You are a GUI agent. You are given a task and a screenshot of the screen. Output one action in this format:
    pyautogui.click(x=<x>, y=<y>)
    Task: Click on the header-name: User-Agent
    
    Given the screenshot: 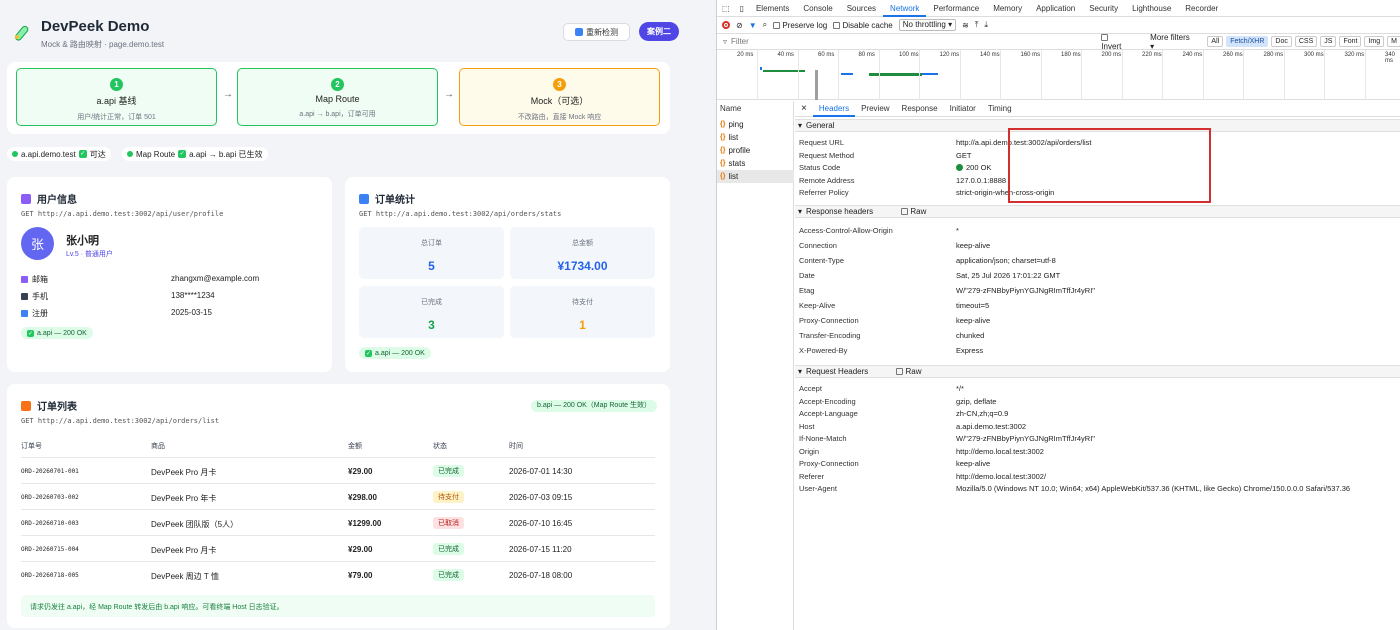 What is the action you would take?
    pyautogui.click(x=818, y=488)
    